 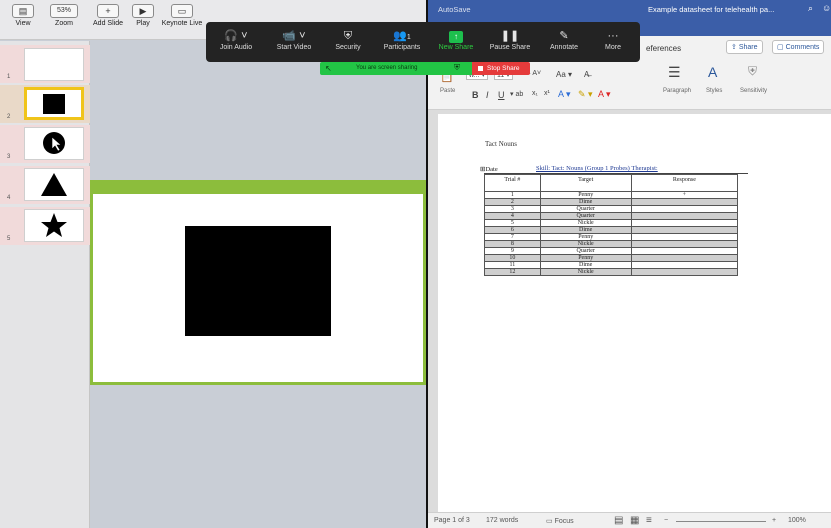 What do you see at coordinates (143, 15) in the screenshot?
I see `play-button: ▶ Play` at bounding box center [143, 15].